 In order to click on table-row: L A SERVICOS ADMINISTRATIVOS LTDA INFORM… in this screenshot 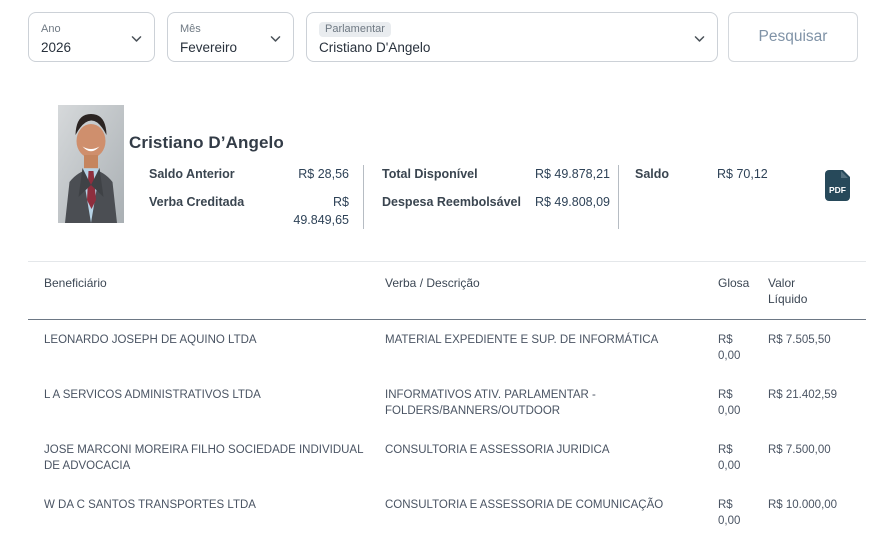, I will do `click(447, 402)`.